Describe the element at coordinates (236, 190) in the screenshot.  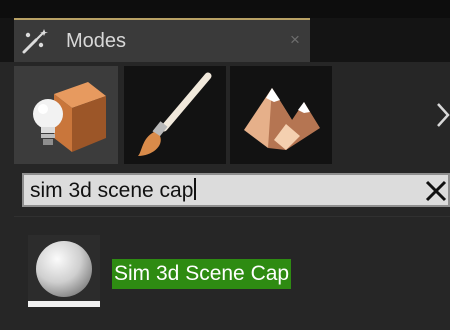
I see `search-input: sim 3d scene cap` at that location.